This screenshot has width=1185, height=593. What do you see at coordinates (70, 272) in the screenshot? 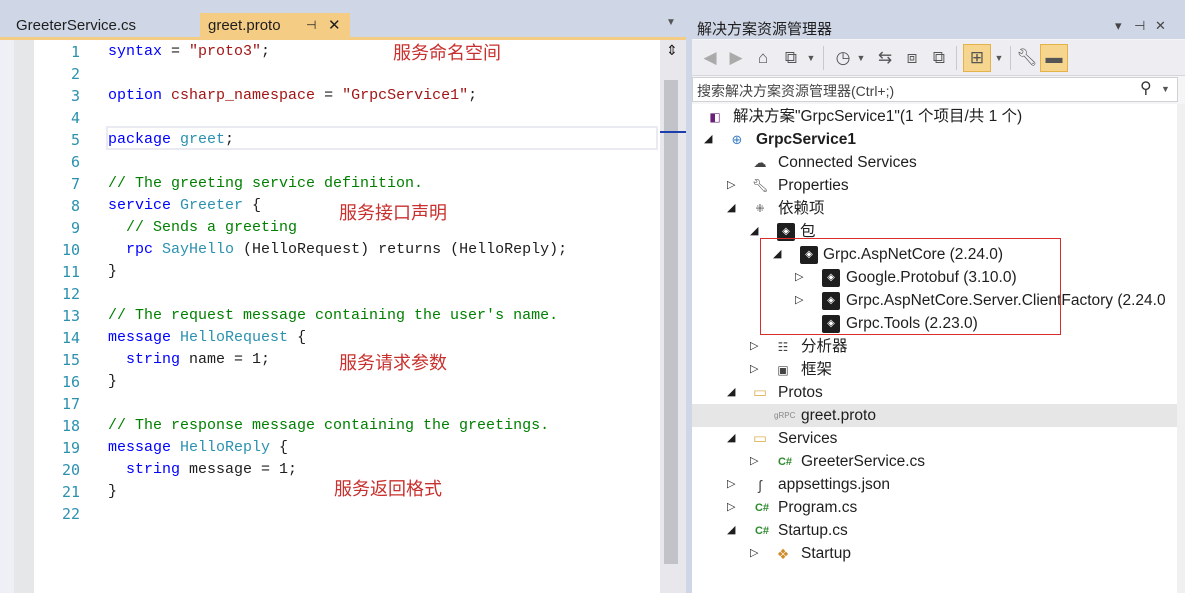
I see `line-number: 11` at bounding box center [70, 272].